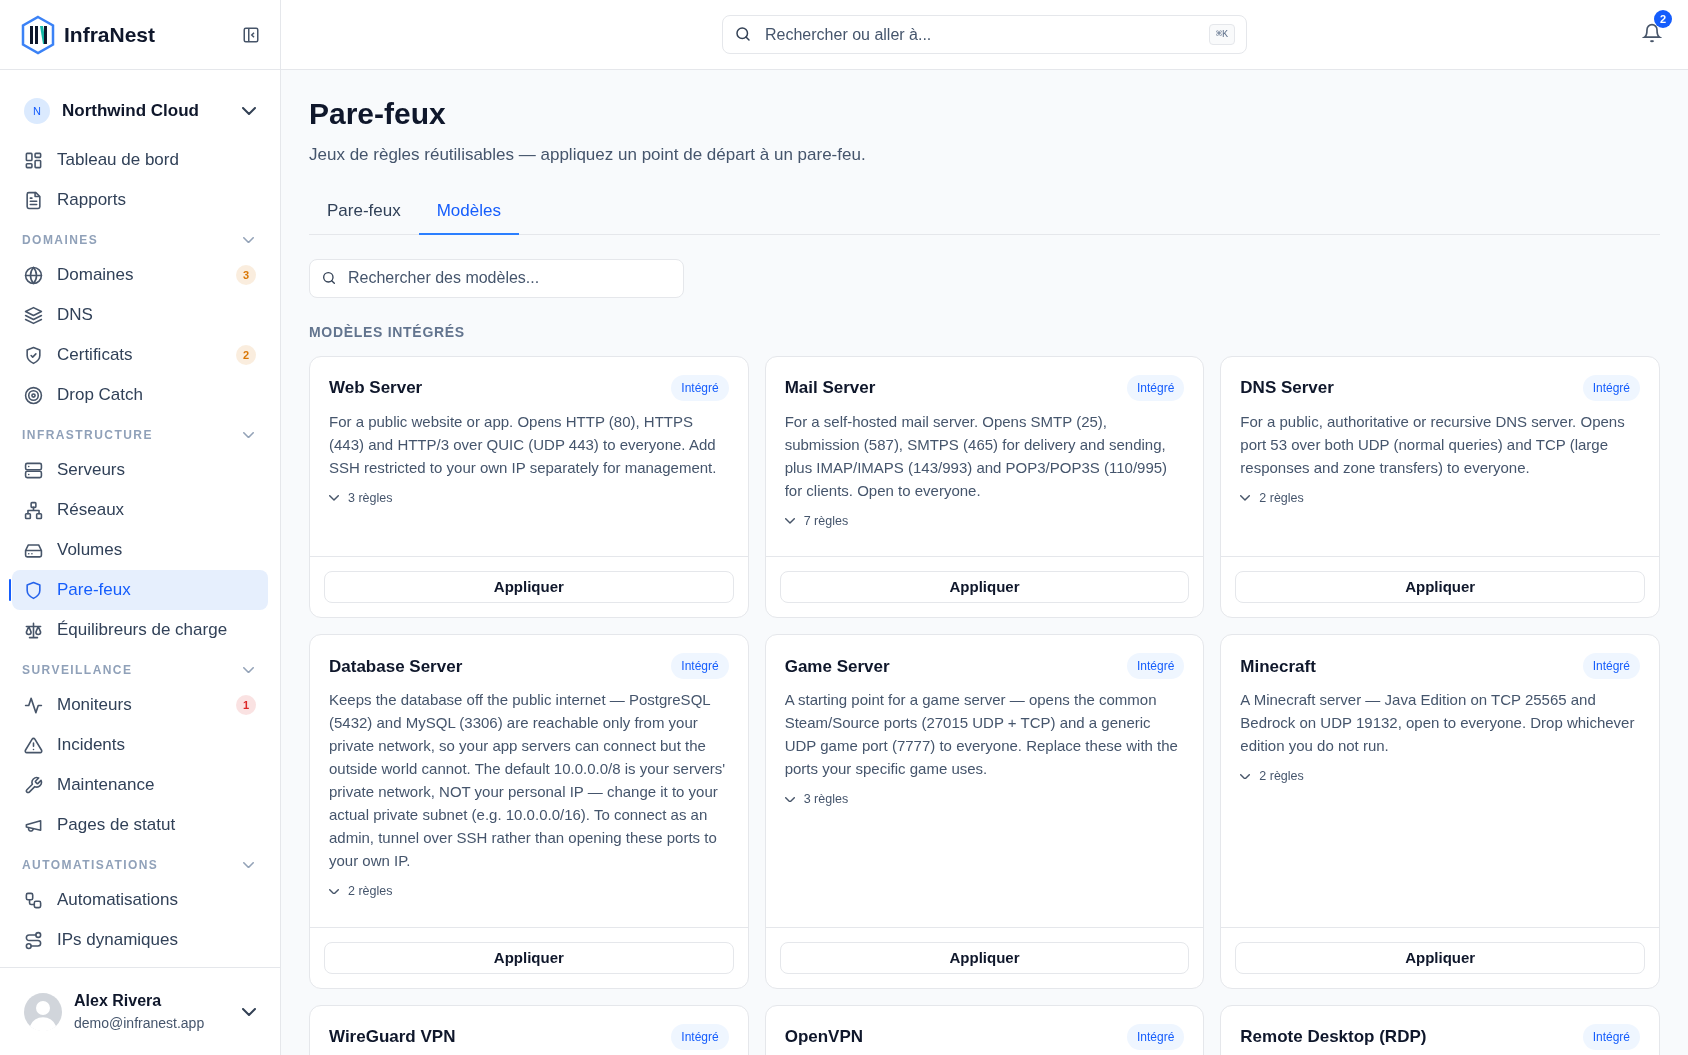 The height and width of the screenshot is (1055, 1688). I want to click on shortcut-hint: ⌘K, so click(1221, 34).